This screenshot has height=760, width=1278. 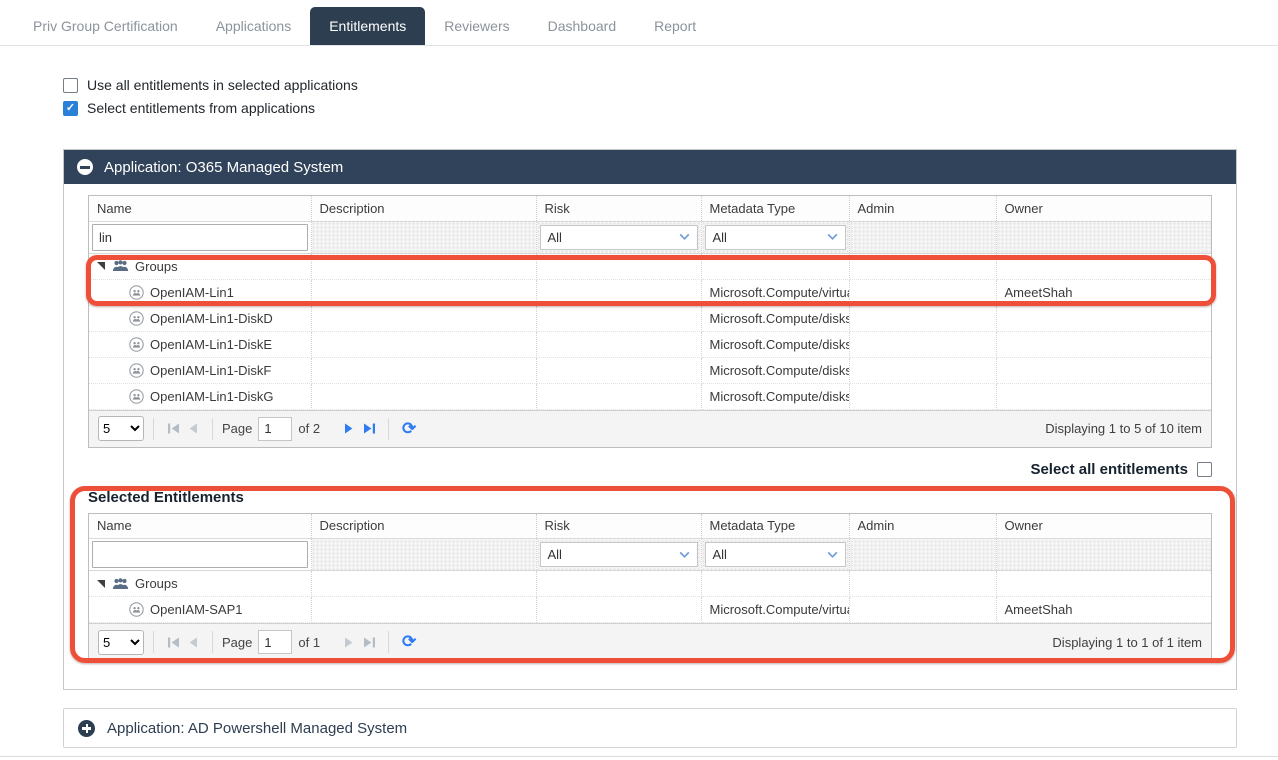 What do you see at coordinates (254, 26) in the screenshot?
I see `tab-applications: Applications` at bounding box center [254, 26].